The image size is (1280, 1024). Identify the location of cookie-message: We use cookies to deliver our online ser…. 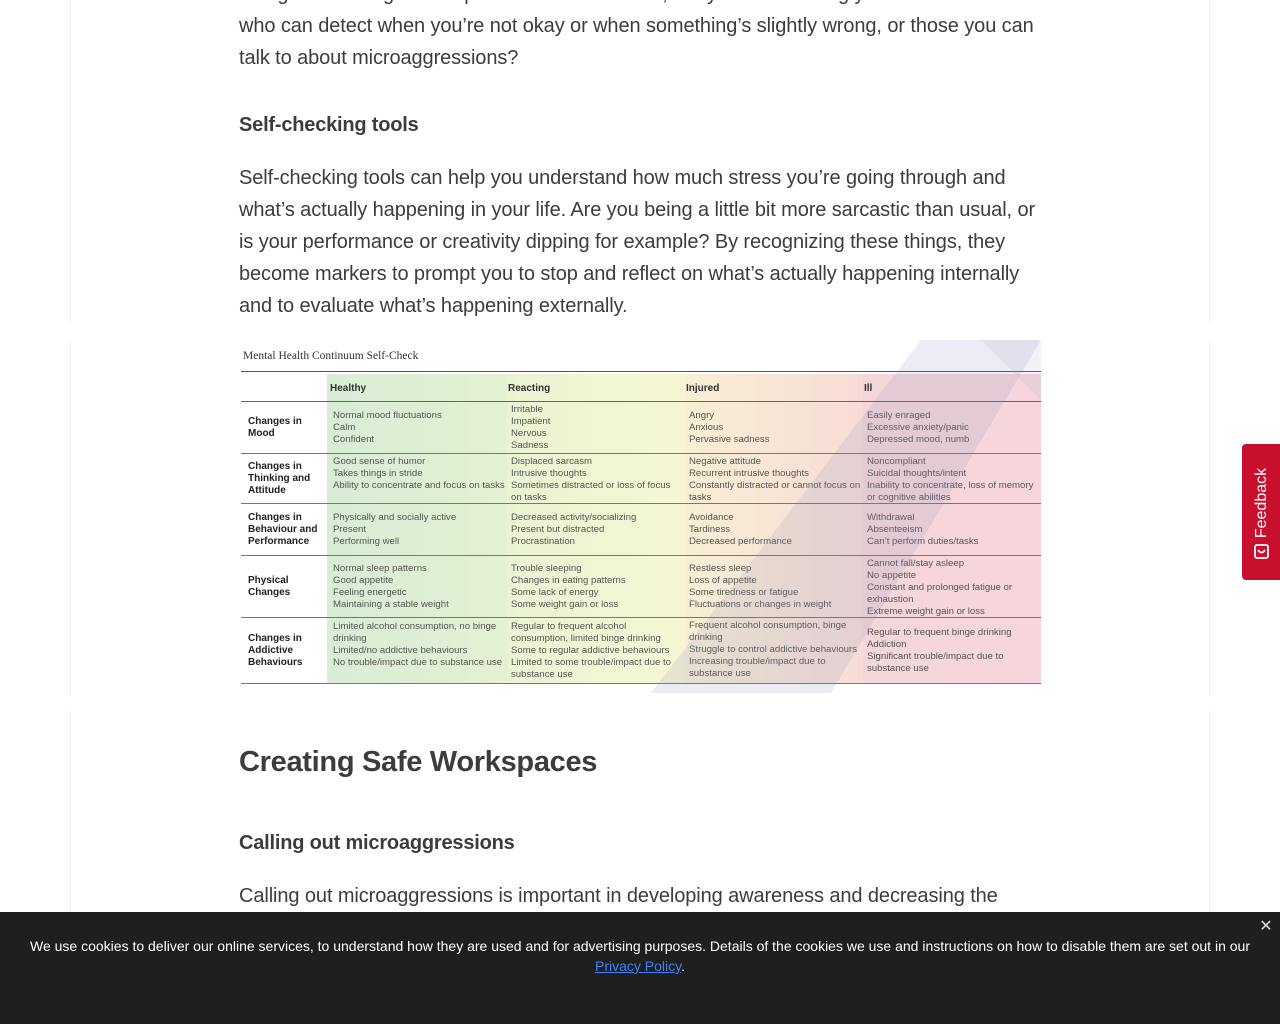
(640, 956).